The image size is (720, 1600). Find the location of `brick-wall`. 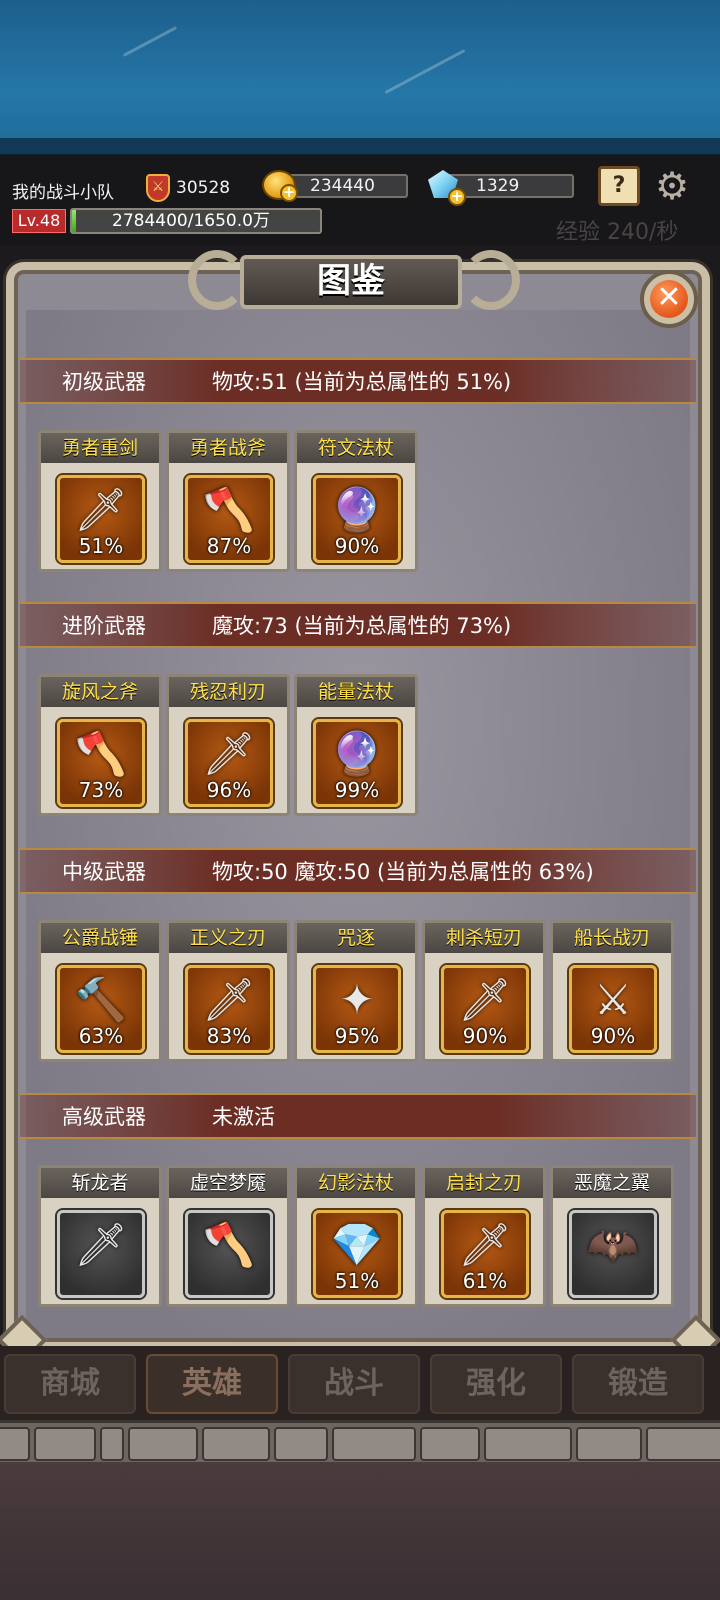

brick-wall is located at coordinates (360, 1441).